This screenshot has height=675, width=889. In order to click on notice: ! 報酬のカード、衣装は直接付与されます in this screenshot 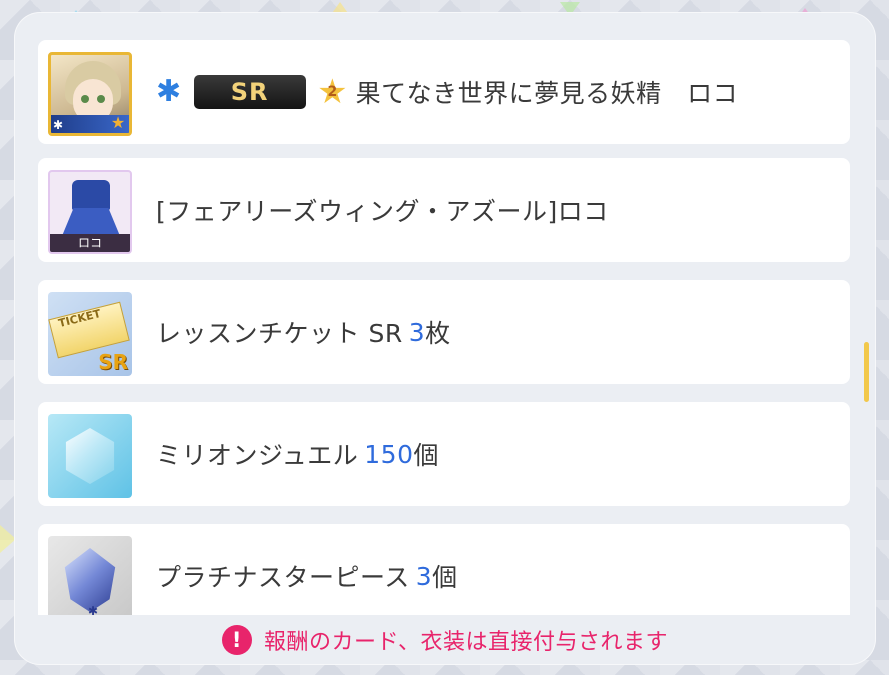, I will do `click(445, 640)`.